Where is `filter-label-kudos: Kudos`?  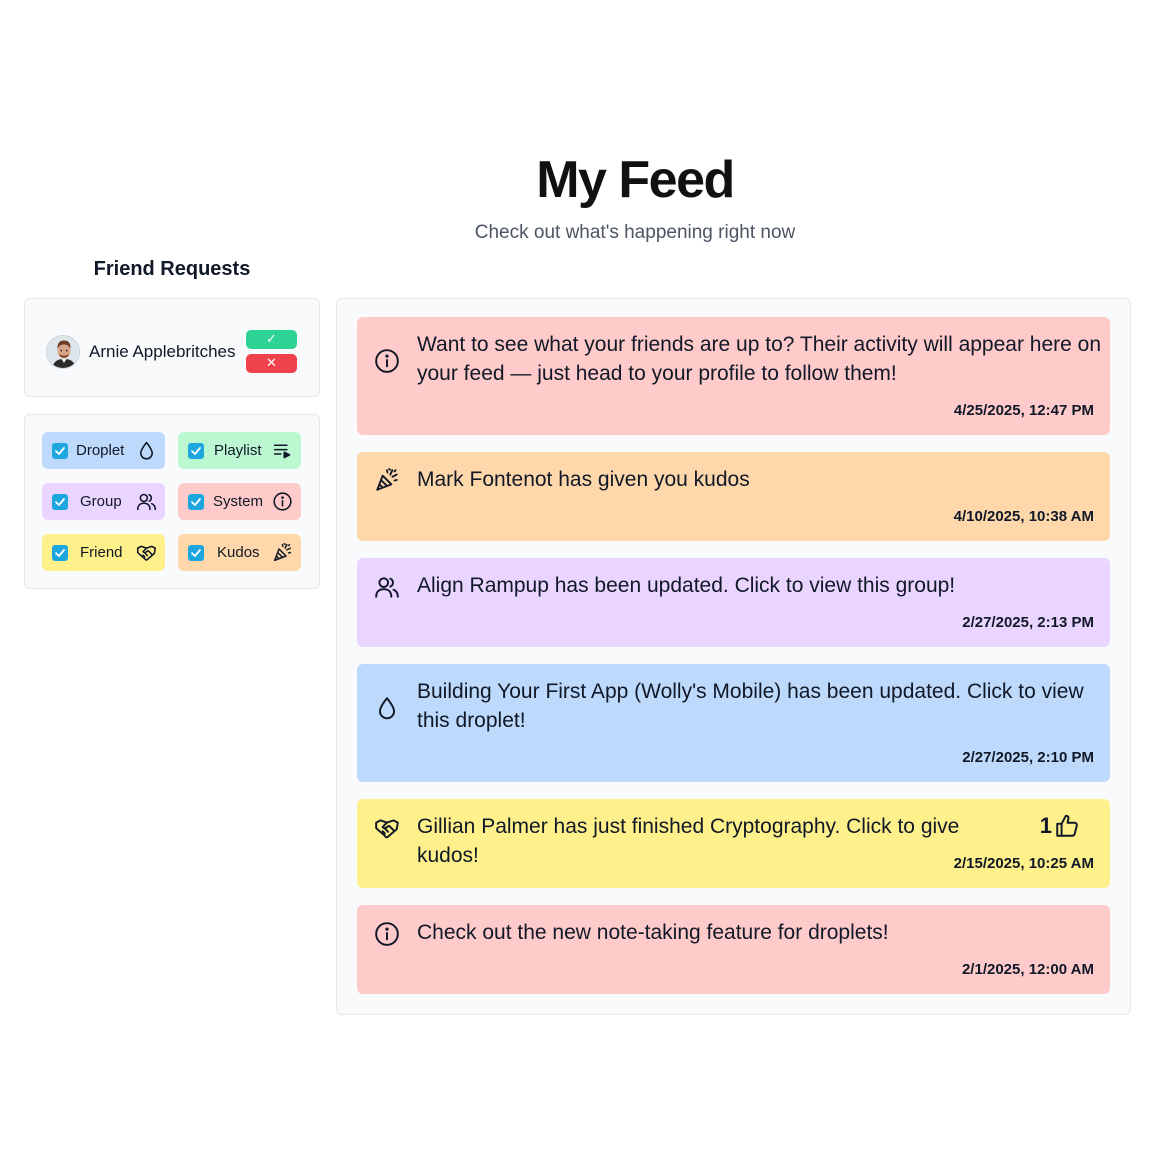
filter-label-kudos: Kudos is located at coordinates (238, 552).